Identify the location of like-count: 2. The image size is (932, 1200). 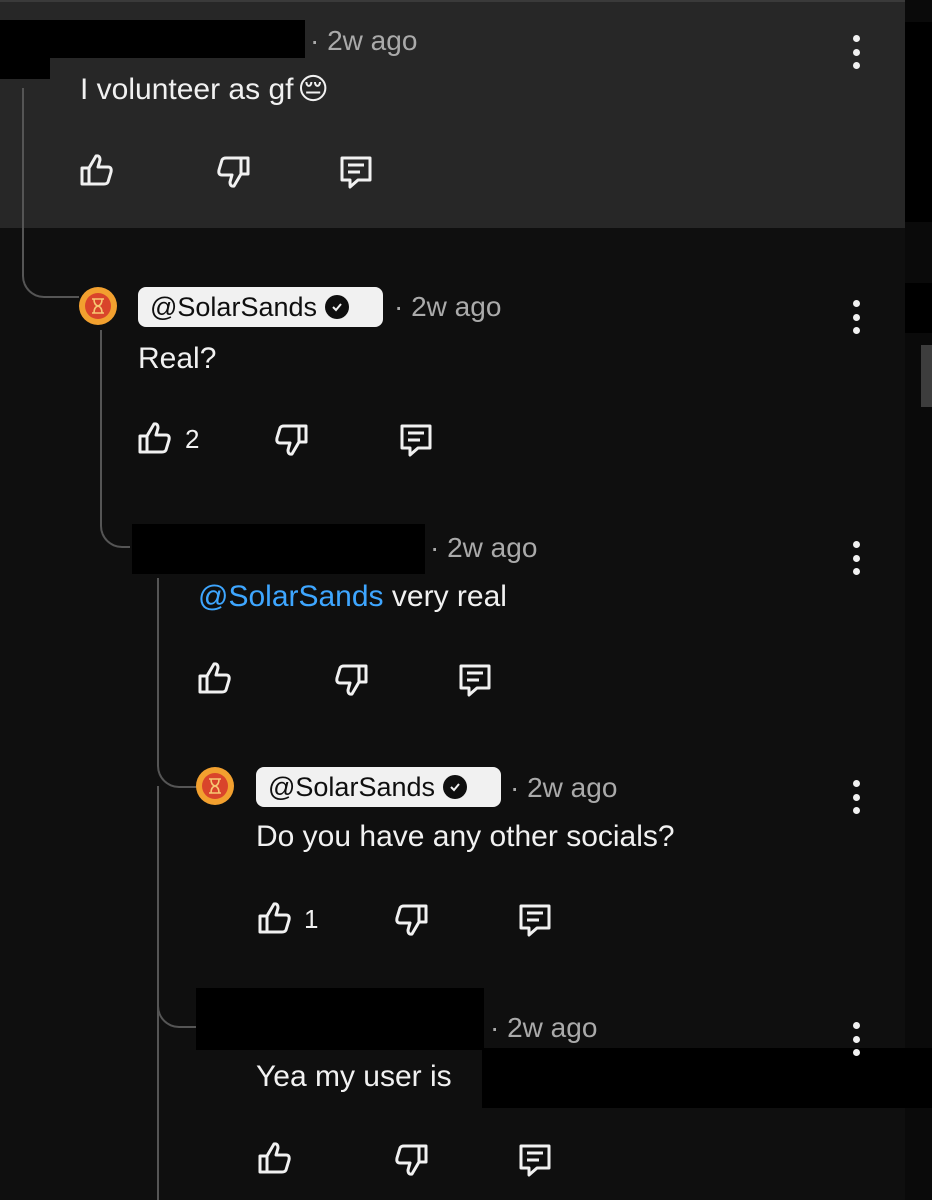
(192, 439).